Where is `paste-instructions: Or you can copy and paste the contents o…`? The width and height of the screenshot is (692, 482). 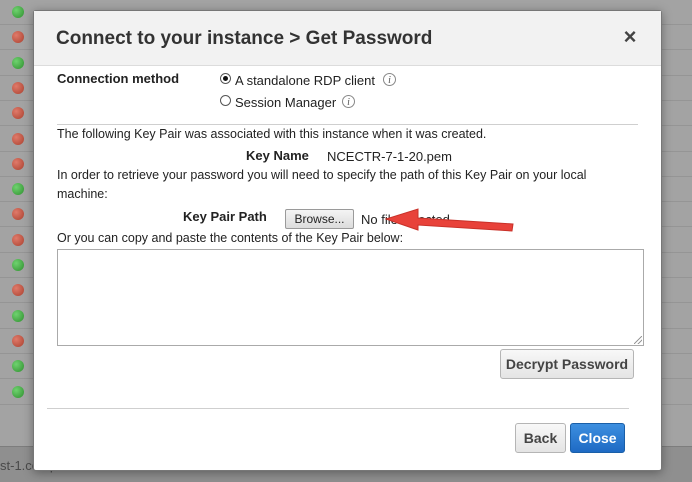 paste-instructions: Or you can copy and paste the contents o… is located at coordinates (230, 238).